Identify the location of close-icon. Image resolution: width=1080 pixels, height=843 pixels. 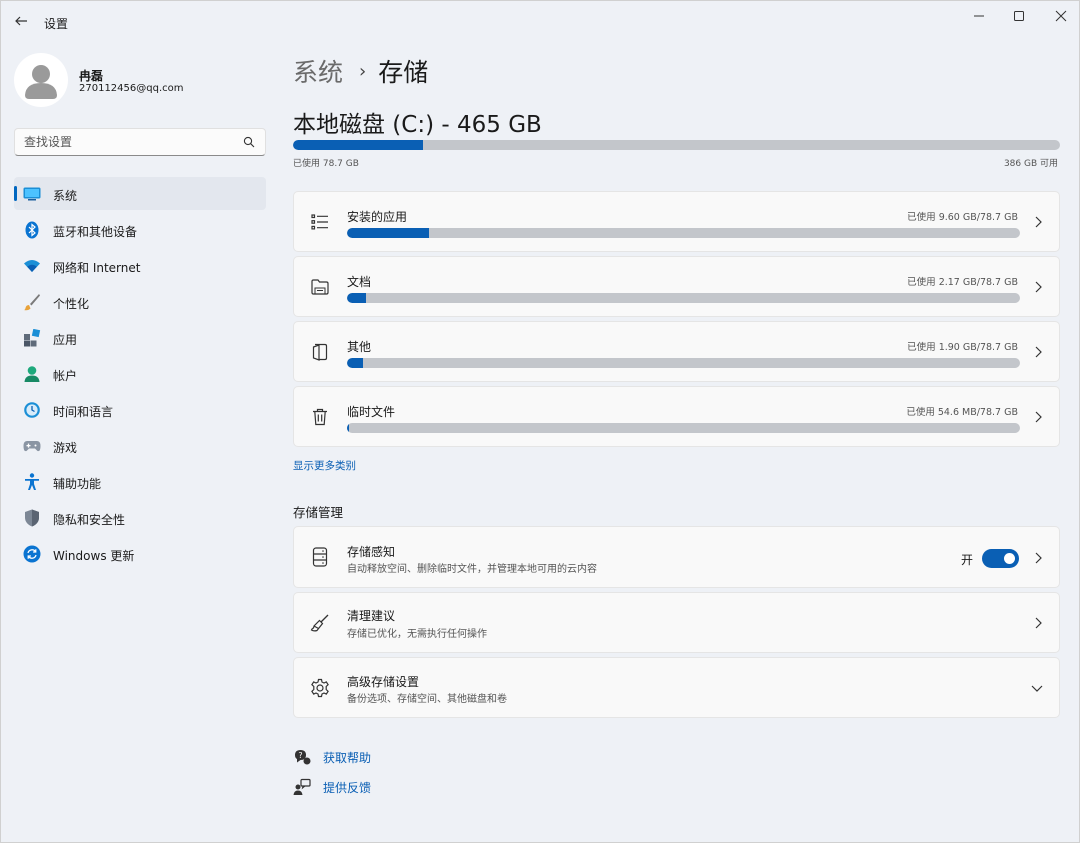
(1061, 16).